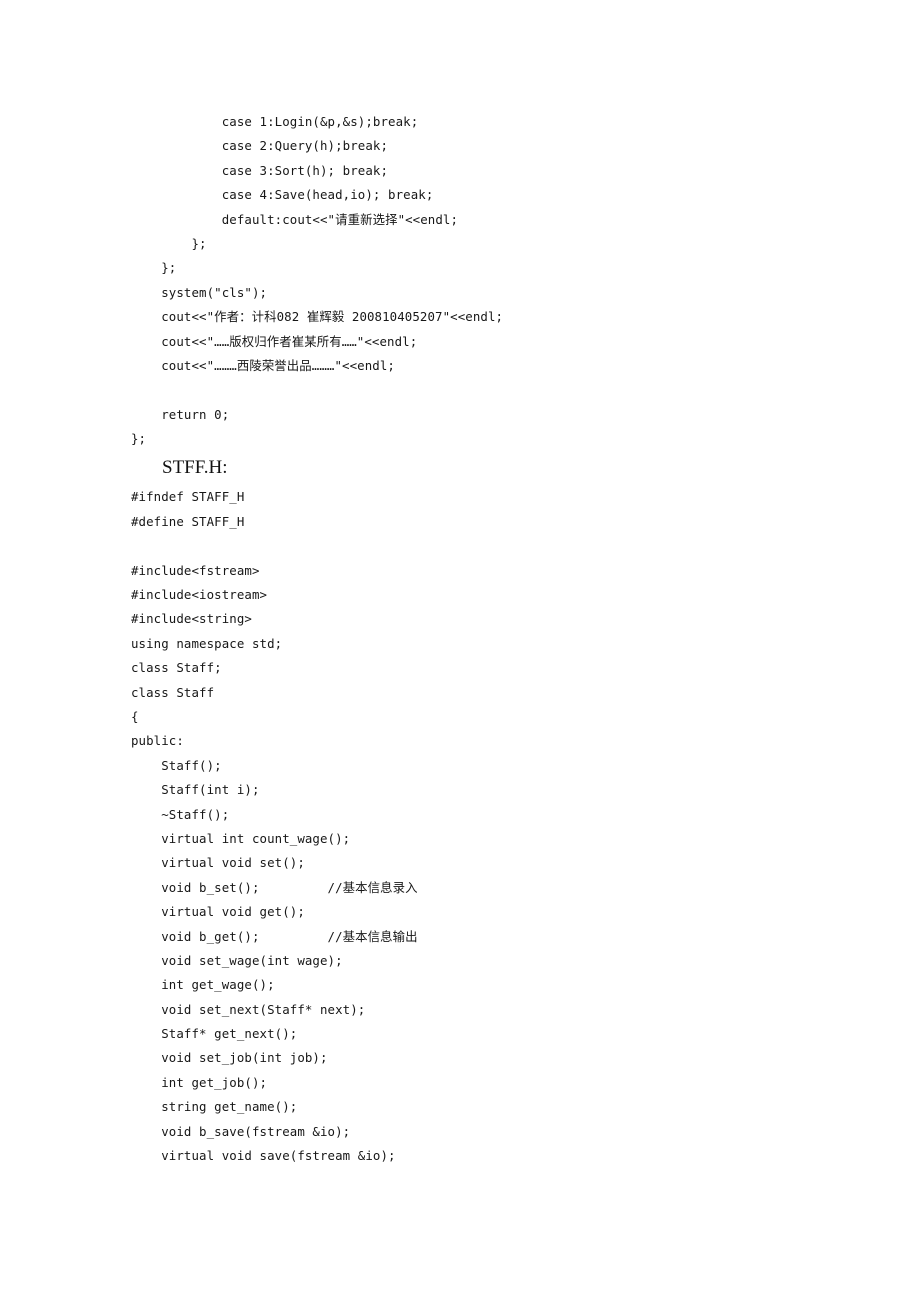  What do you see at coordinates (199, 595) in the screenshot?
I see `code-line: #include<iostream>` at bounding box center [199, 595].